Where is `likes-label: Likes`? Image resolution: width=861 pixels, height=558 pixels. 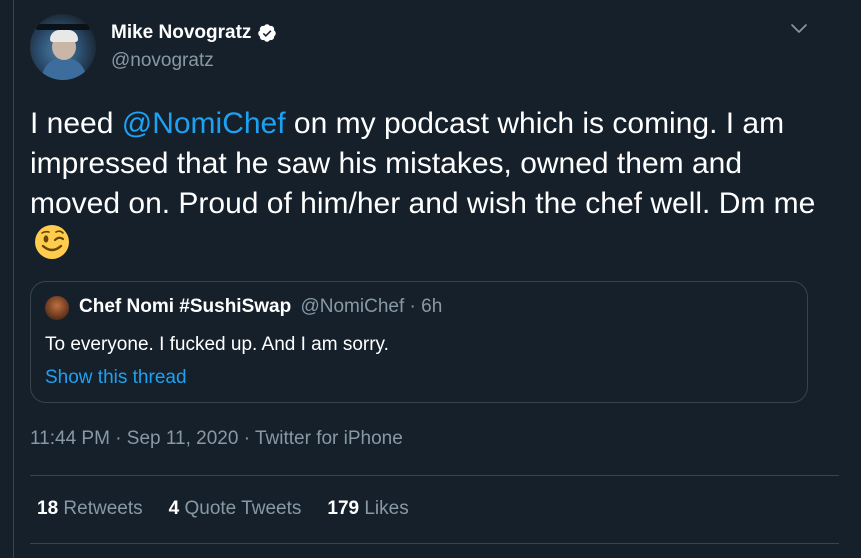
likes-label: Likes is located at coordinates (386, 508).